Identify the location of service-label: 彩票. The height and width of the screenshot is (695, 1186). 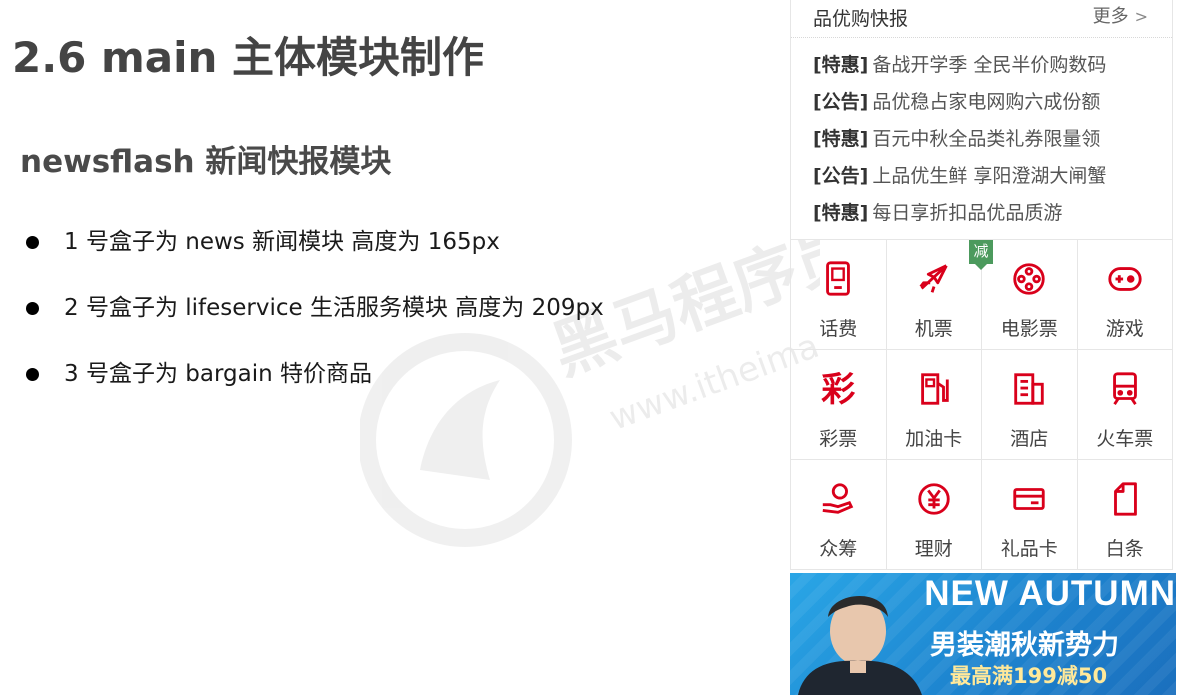
(838, 439).